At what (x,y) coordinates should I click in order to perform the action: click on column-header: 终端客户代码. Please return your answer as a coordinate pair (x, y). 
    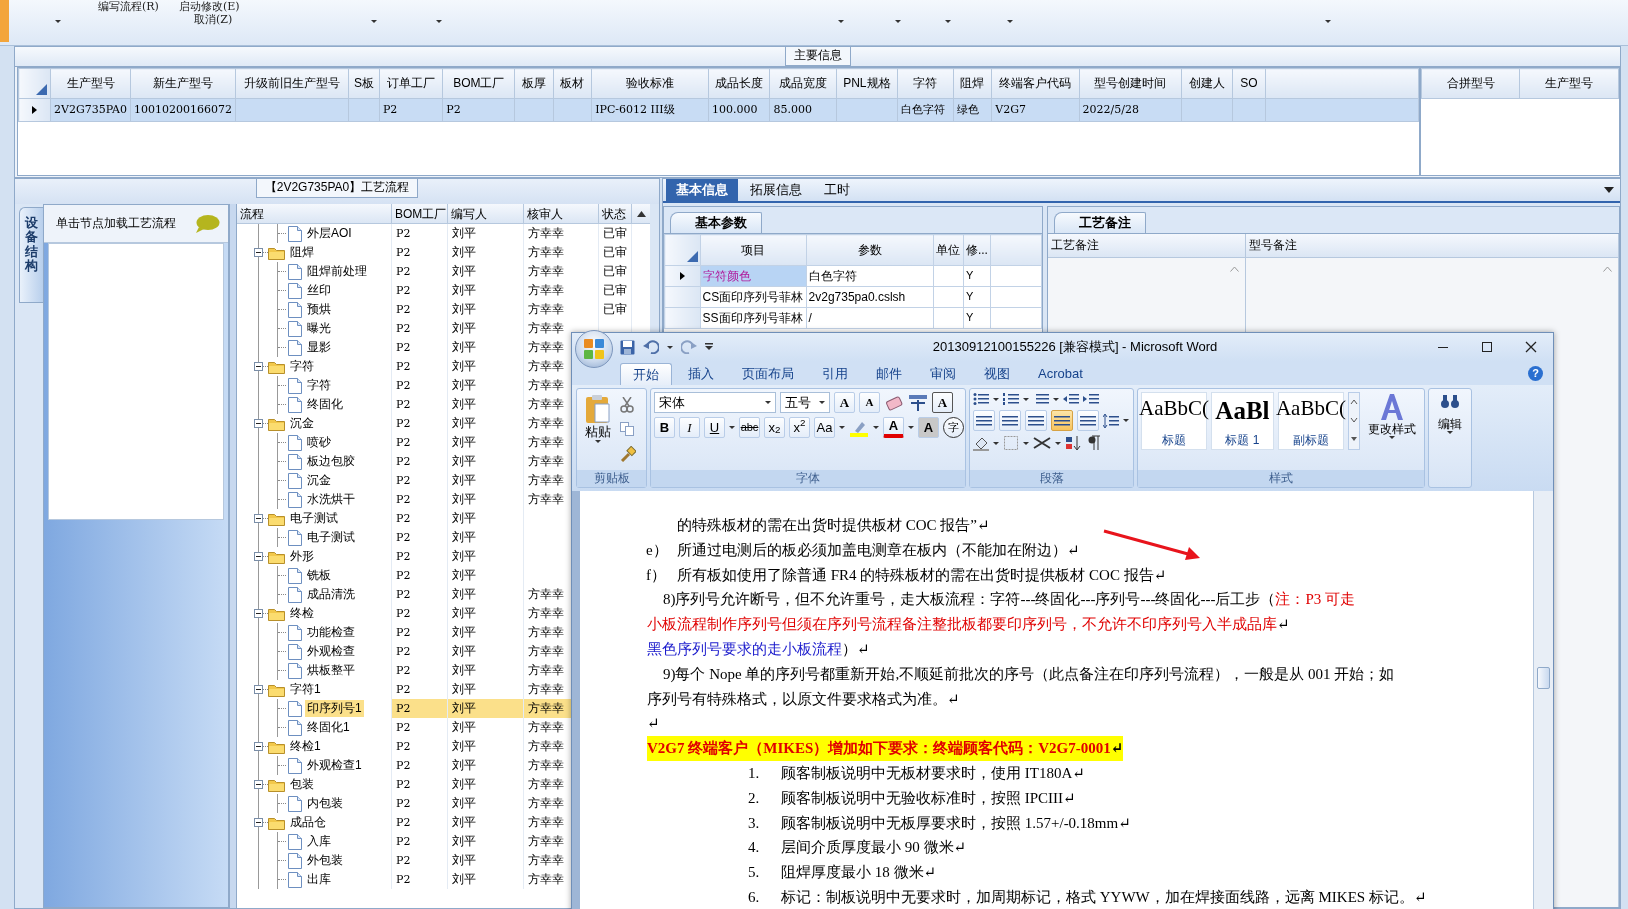
    Looking at the image, I should click on (1035, 83).